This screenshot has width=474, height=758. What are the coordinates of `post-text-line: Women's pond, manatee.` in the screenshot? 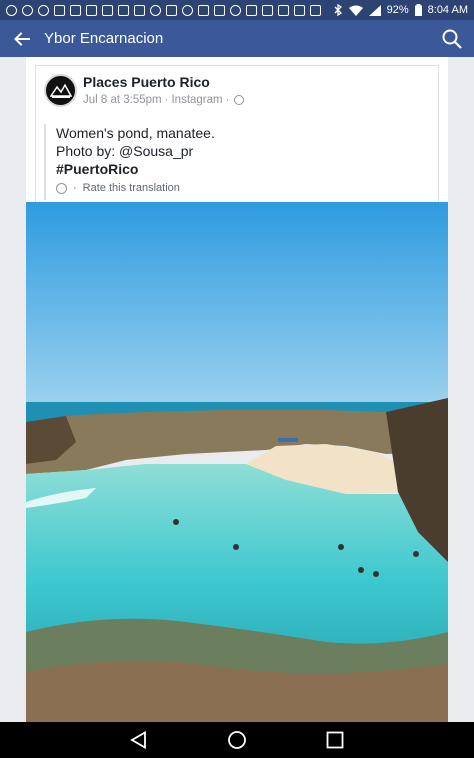 It's located at (135, 133).